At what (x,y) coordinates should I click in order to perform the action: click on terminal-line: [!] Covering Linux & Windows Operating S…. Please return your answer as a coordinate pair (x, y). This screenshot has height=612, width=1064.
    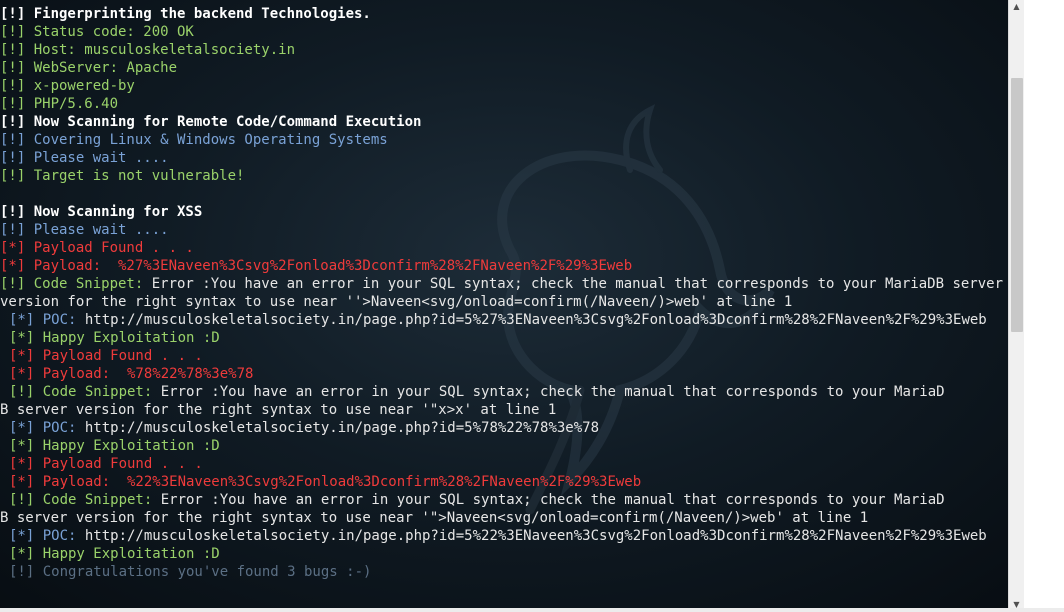
    Looking at the image, I should click on (504, 140).